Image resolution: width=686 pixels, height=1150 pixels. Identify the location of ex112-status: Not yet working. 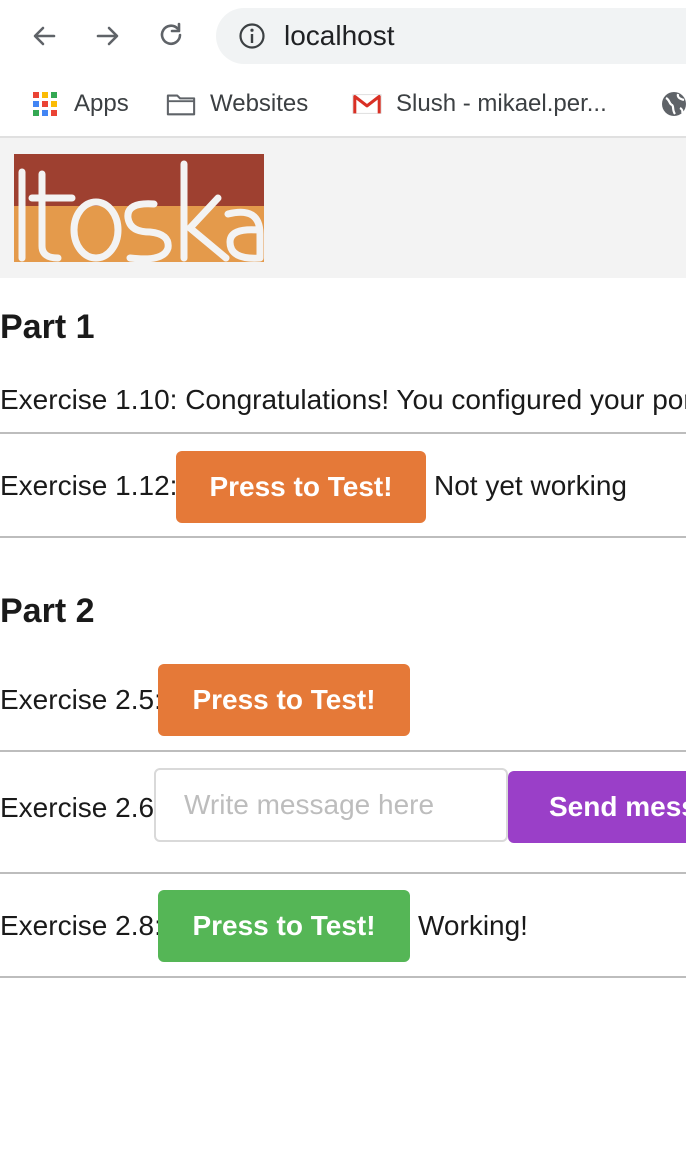
(530, 485).